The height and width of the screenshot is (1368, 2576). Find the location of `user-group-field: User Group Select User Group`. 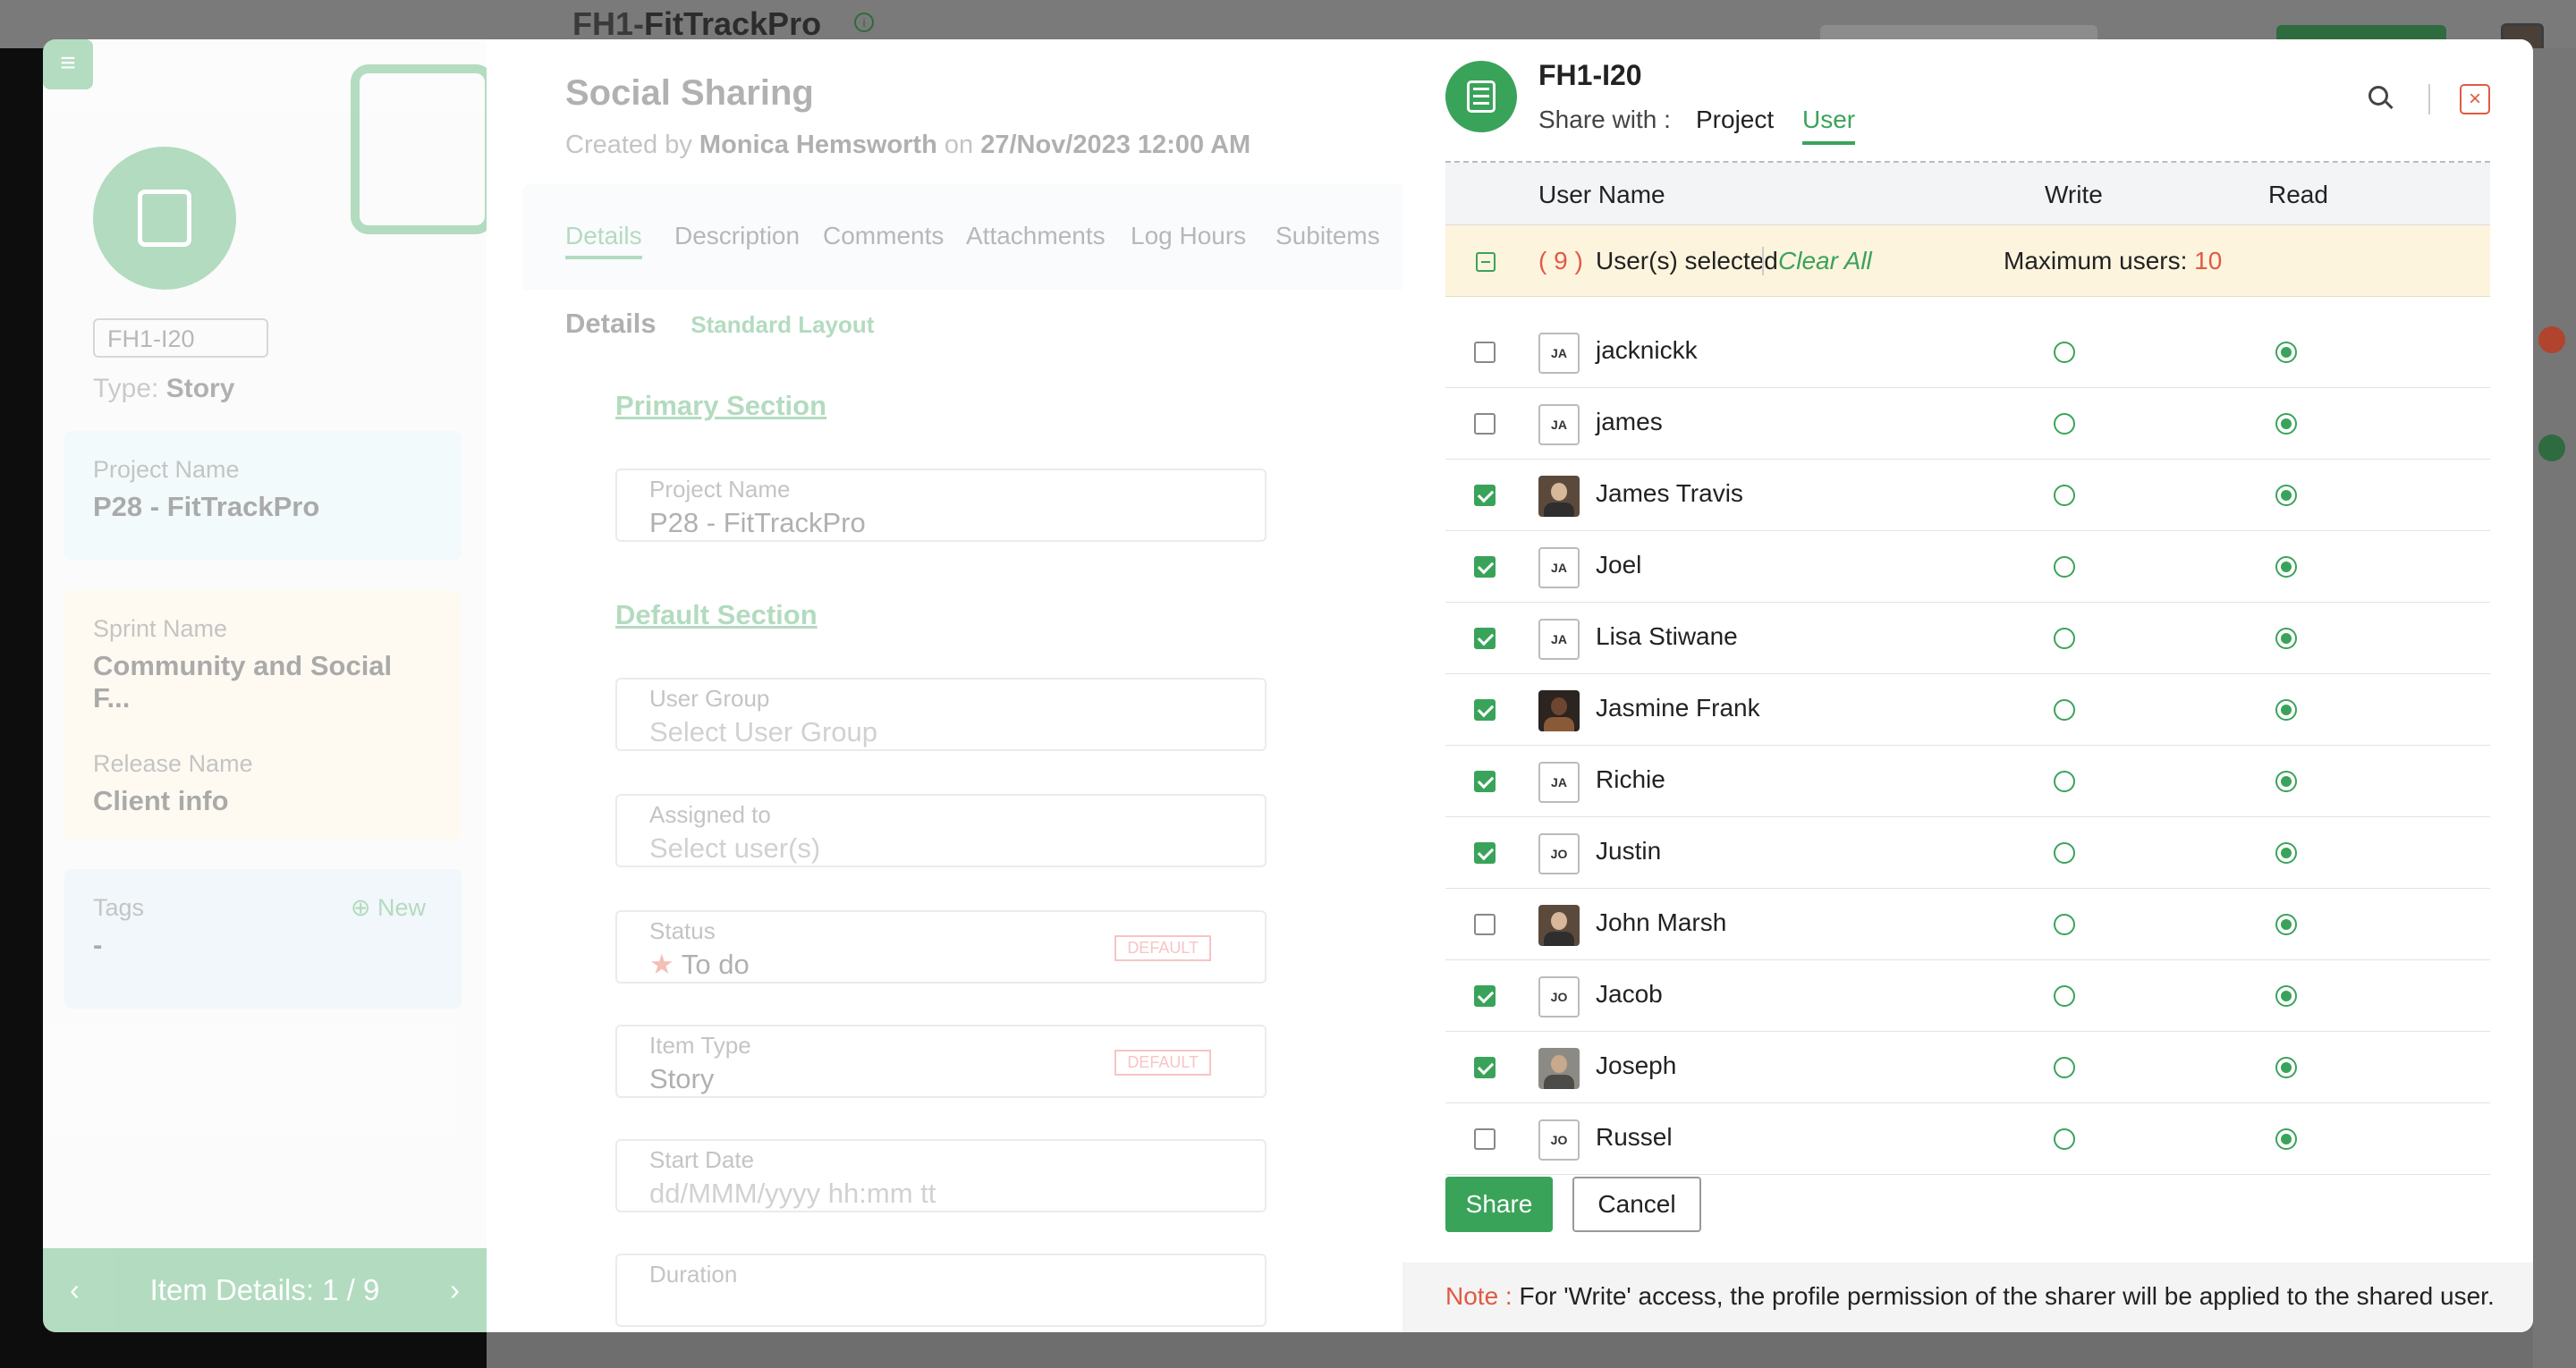

user-group-field: User Group Select User Group is located at coordinates (941, 715).